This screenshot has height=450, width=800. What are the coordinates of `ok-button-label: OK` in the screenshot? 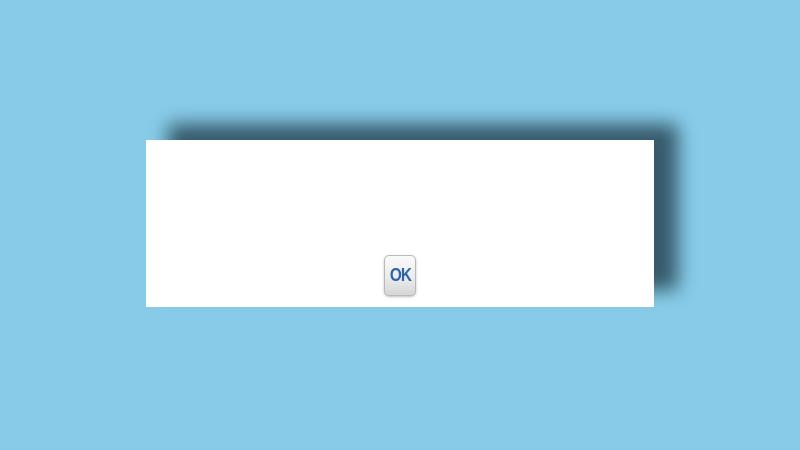 It's located at (400, 275).